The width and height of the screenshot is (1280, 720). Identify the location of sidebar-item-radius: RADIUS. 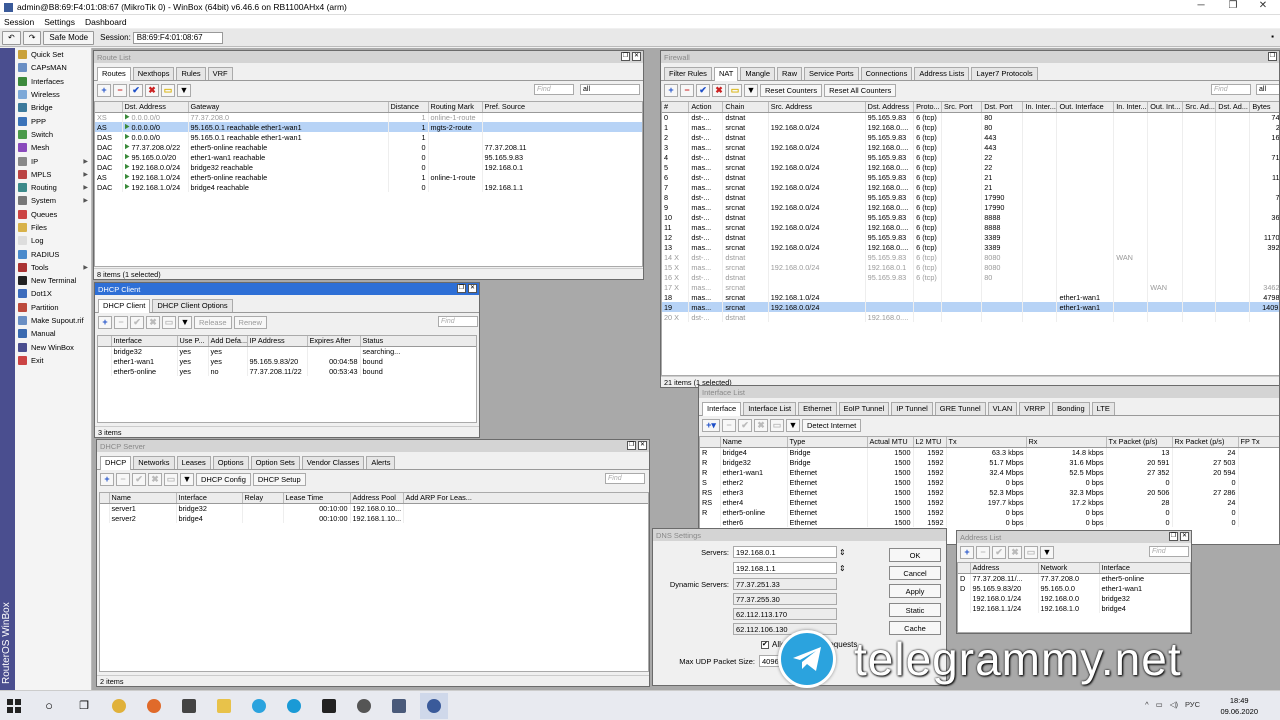
(53, 253).